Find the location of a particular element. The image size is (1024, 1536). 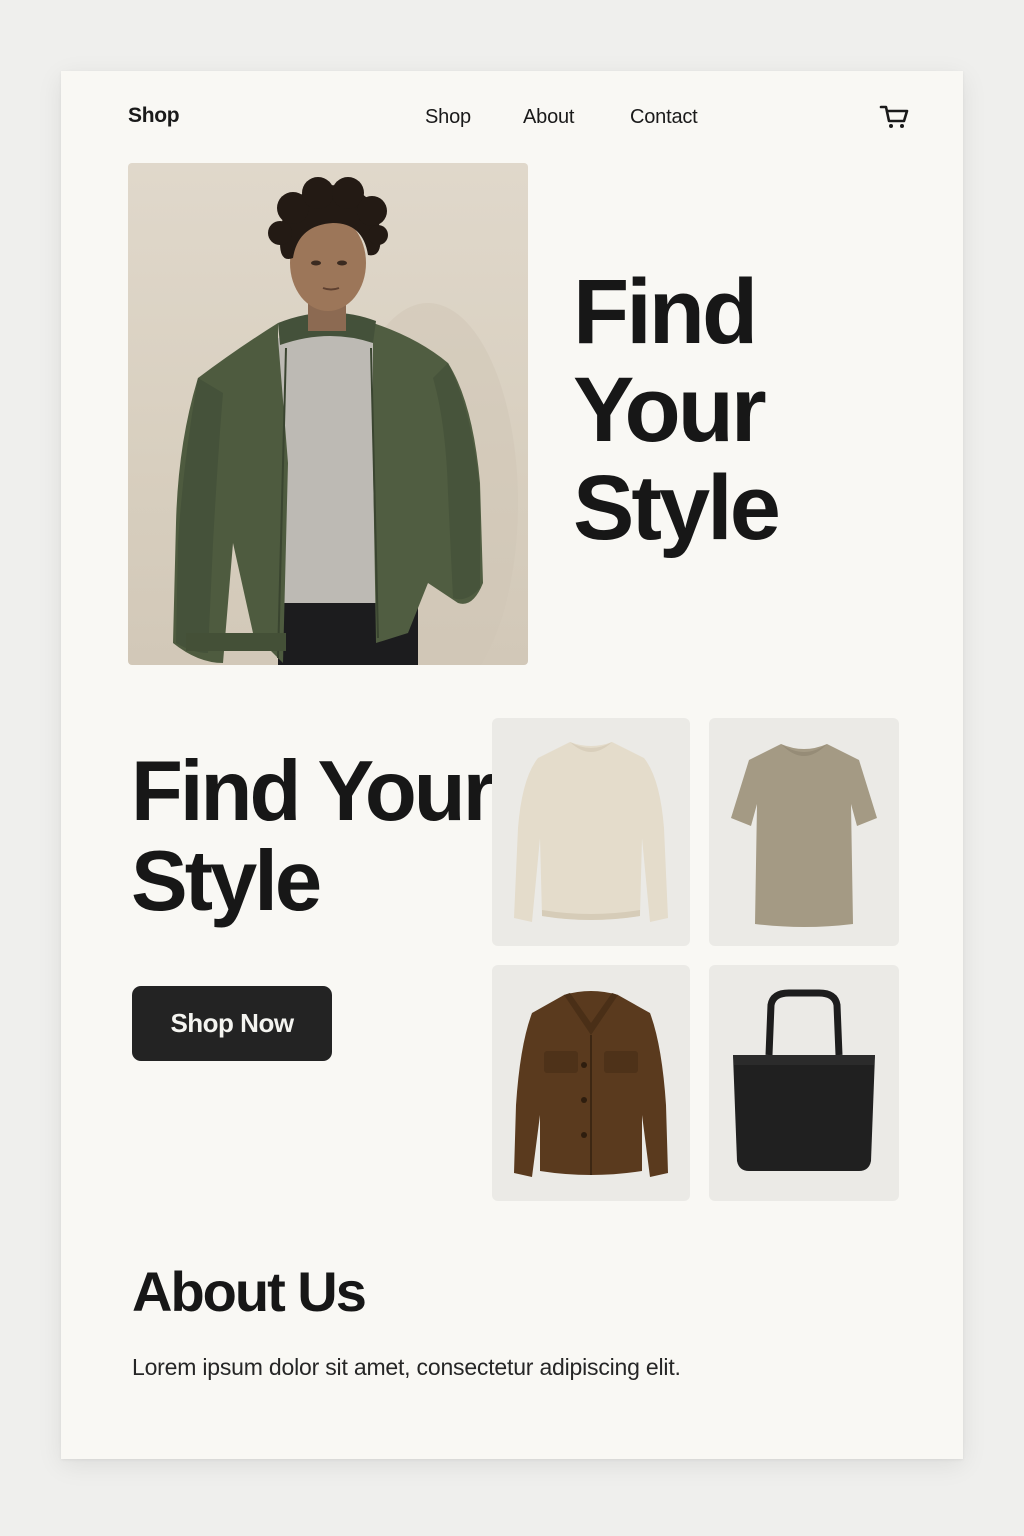

cart-icon is located at coordinates (895, 117).